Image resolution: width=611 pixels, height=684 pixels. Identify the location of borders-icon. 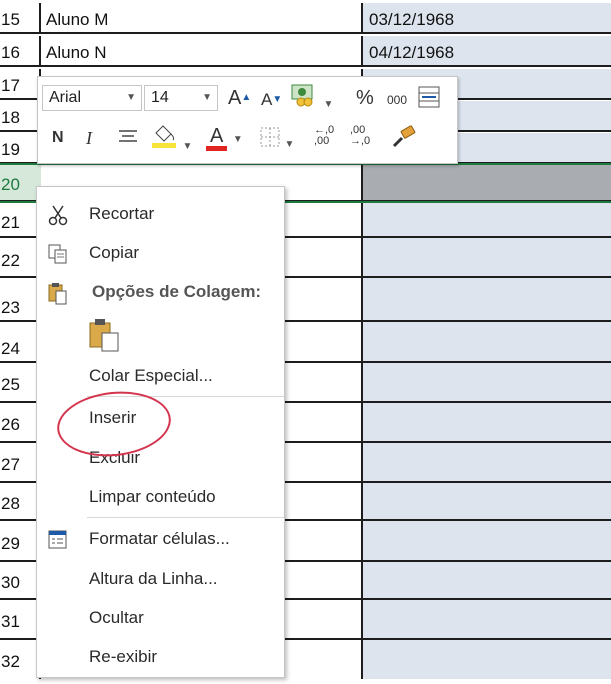
(270, 137).